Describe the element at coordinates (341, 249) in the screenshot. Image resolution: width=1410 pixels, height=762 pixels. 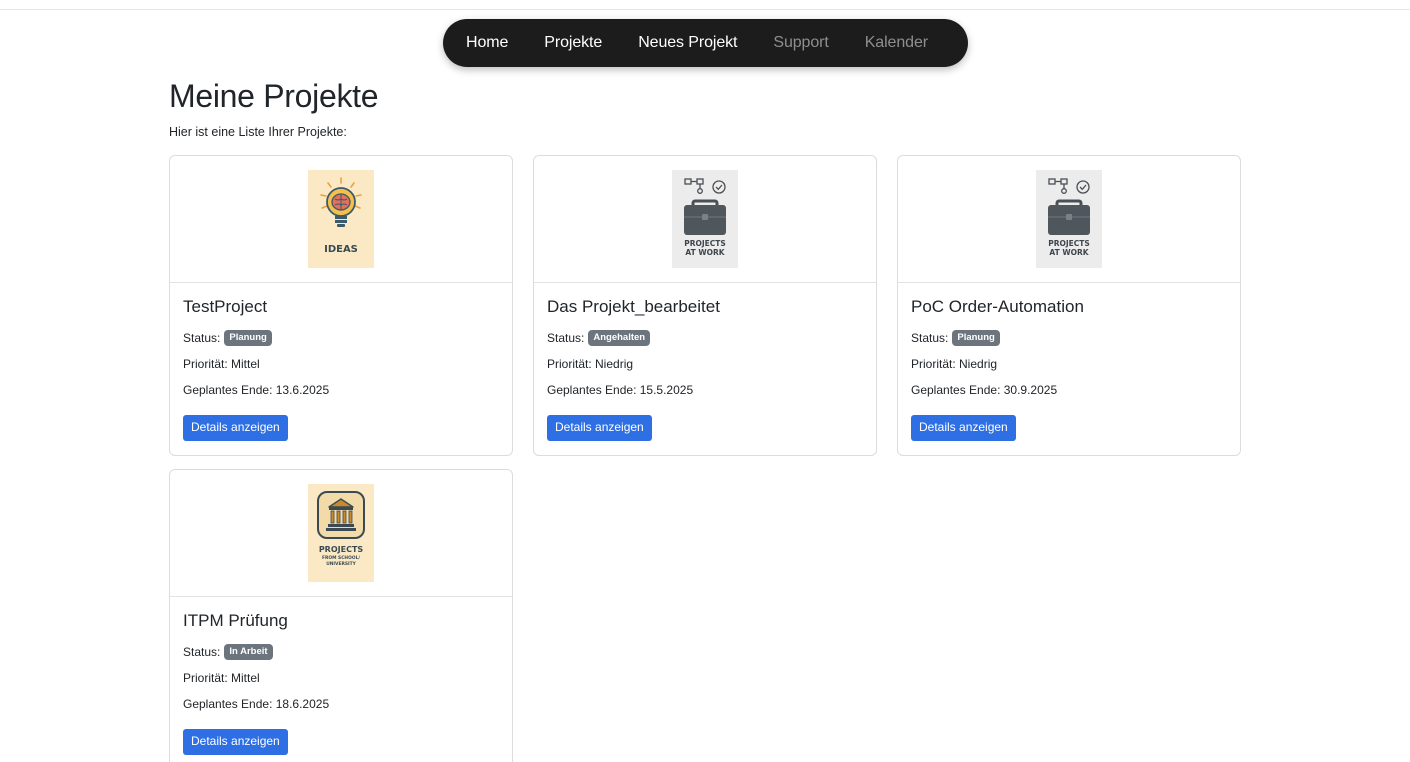
I see `thumbnail-caption: IDEAS` at that location.